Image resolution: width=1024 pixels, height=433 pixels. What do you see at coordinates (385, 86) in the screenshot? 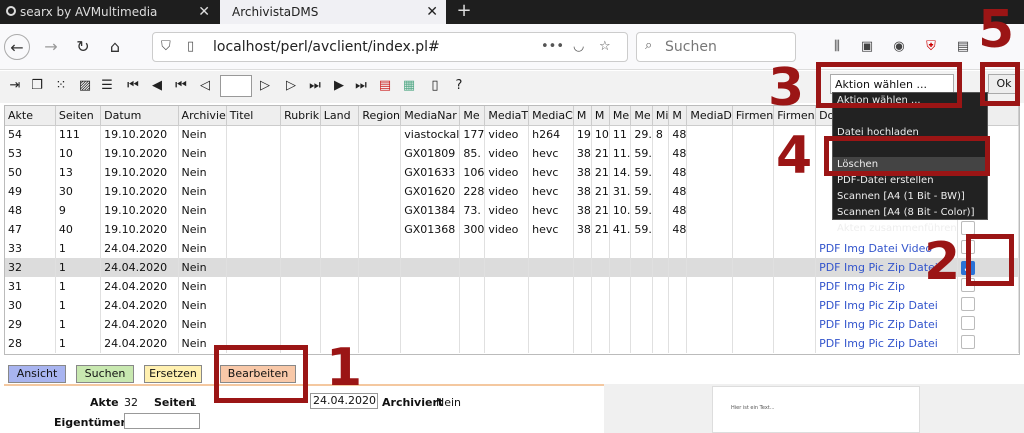
I see `calendar-icon: ▤` at bounding box center [385, 86].